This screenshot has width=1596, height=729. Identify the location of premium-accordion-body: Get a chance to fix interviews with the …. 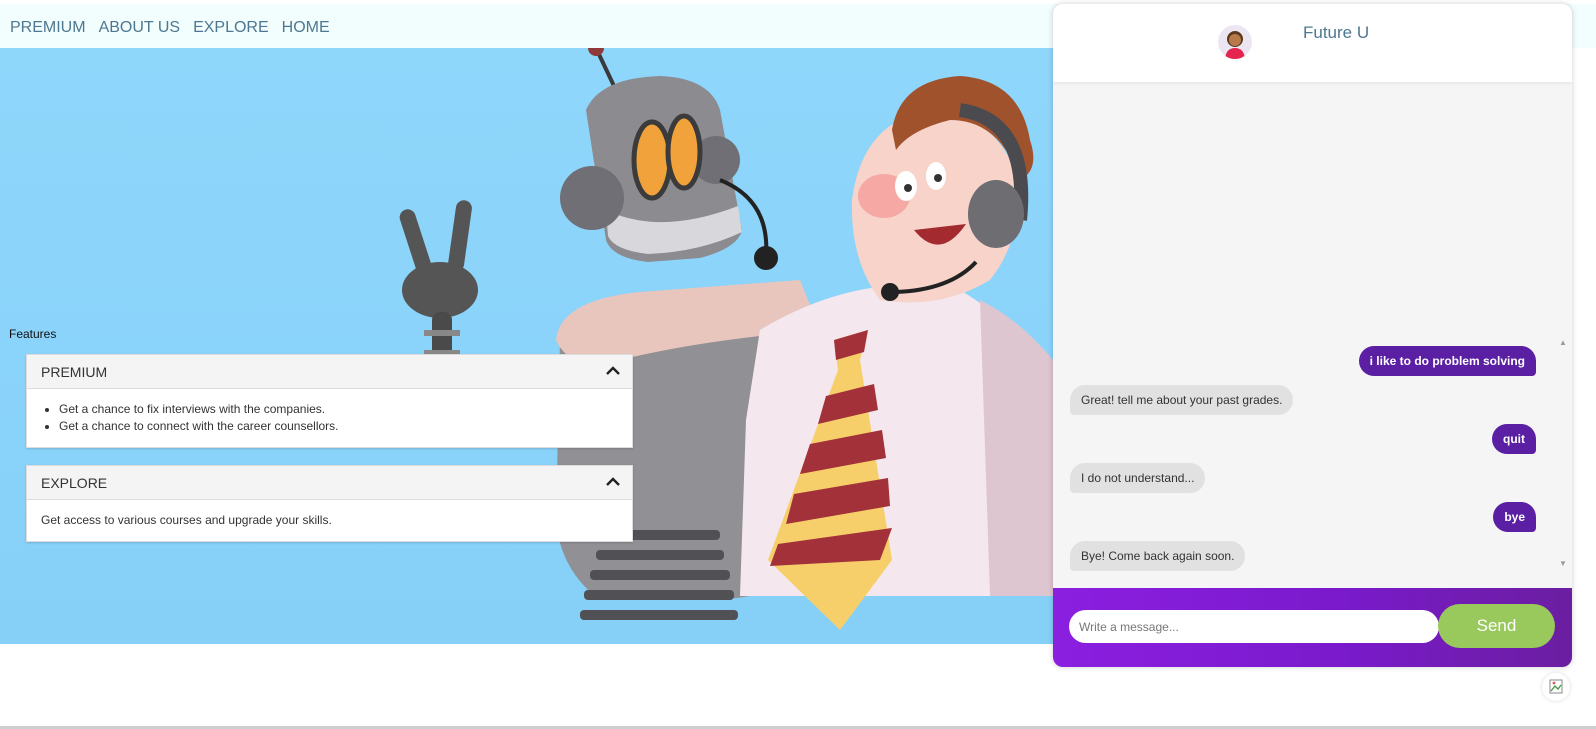
(329, 418).